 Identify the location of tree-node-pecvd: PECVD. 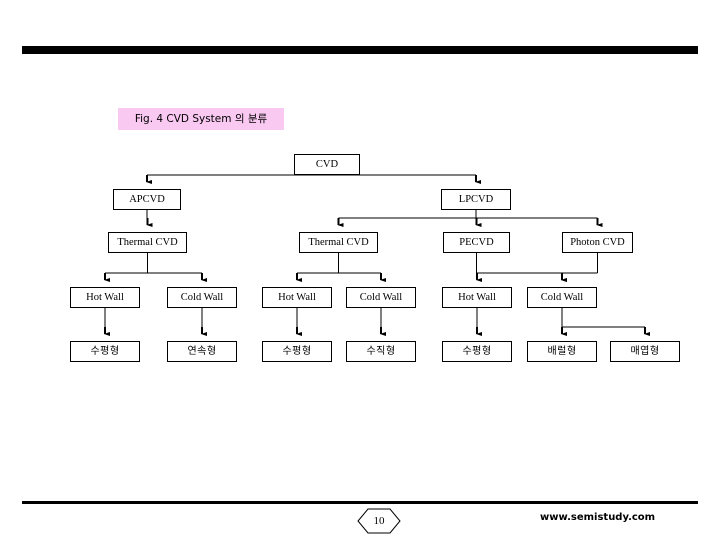
(476, 242).